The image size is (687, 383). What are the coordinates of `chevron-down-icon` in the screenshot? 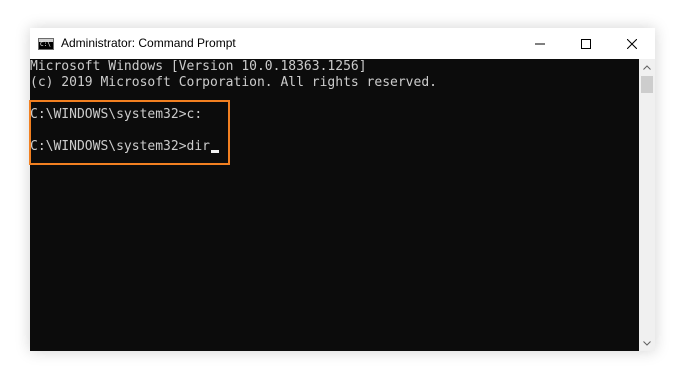 It's located at (647, 343).